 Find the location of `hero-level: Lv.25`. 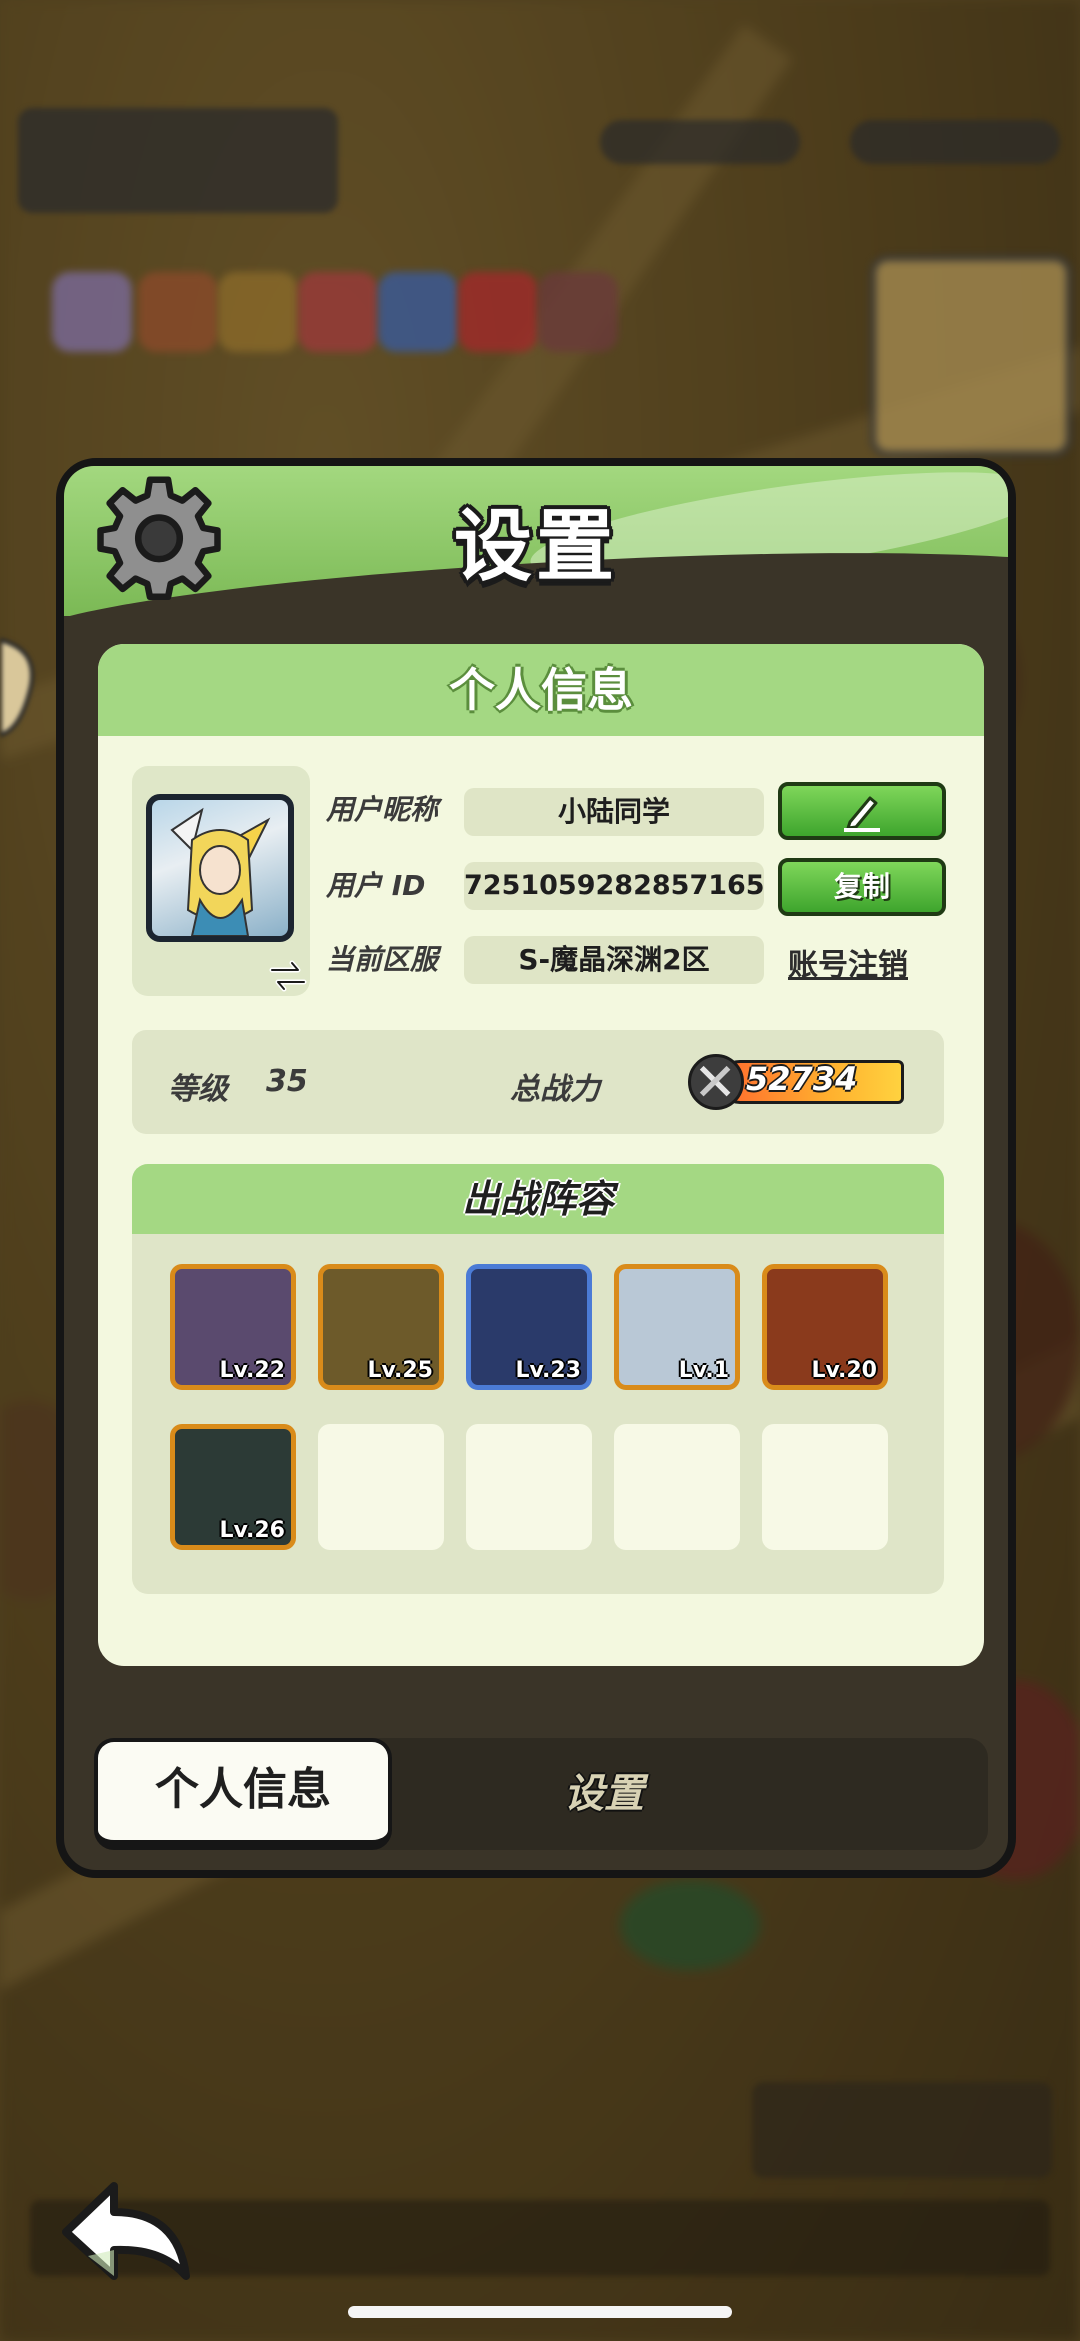

hero-level: Lv.25 is located at coordinates (400, 1370).